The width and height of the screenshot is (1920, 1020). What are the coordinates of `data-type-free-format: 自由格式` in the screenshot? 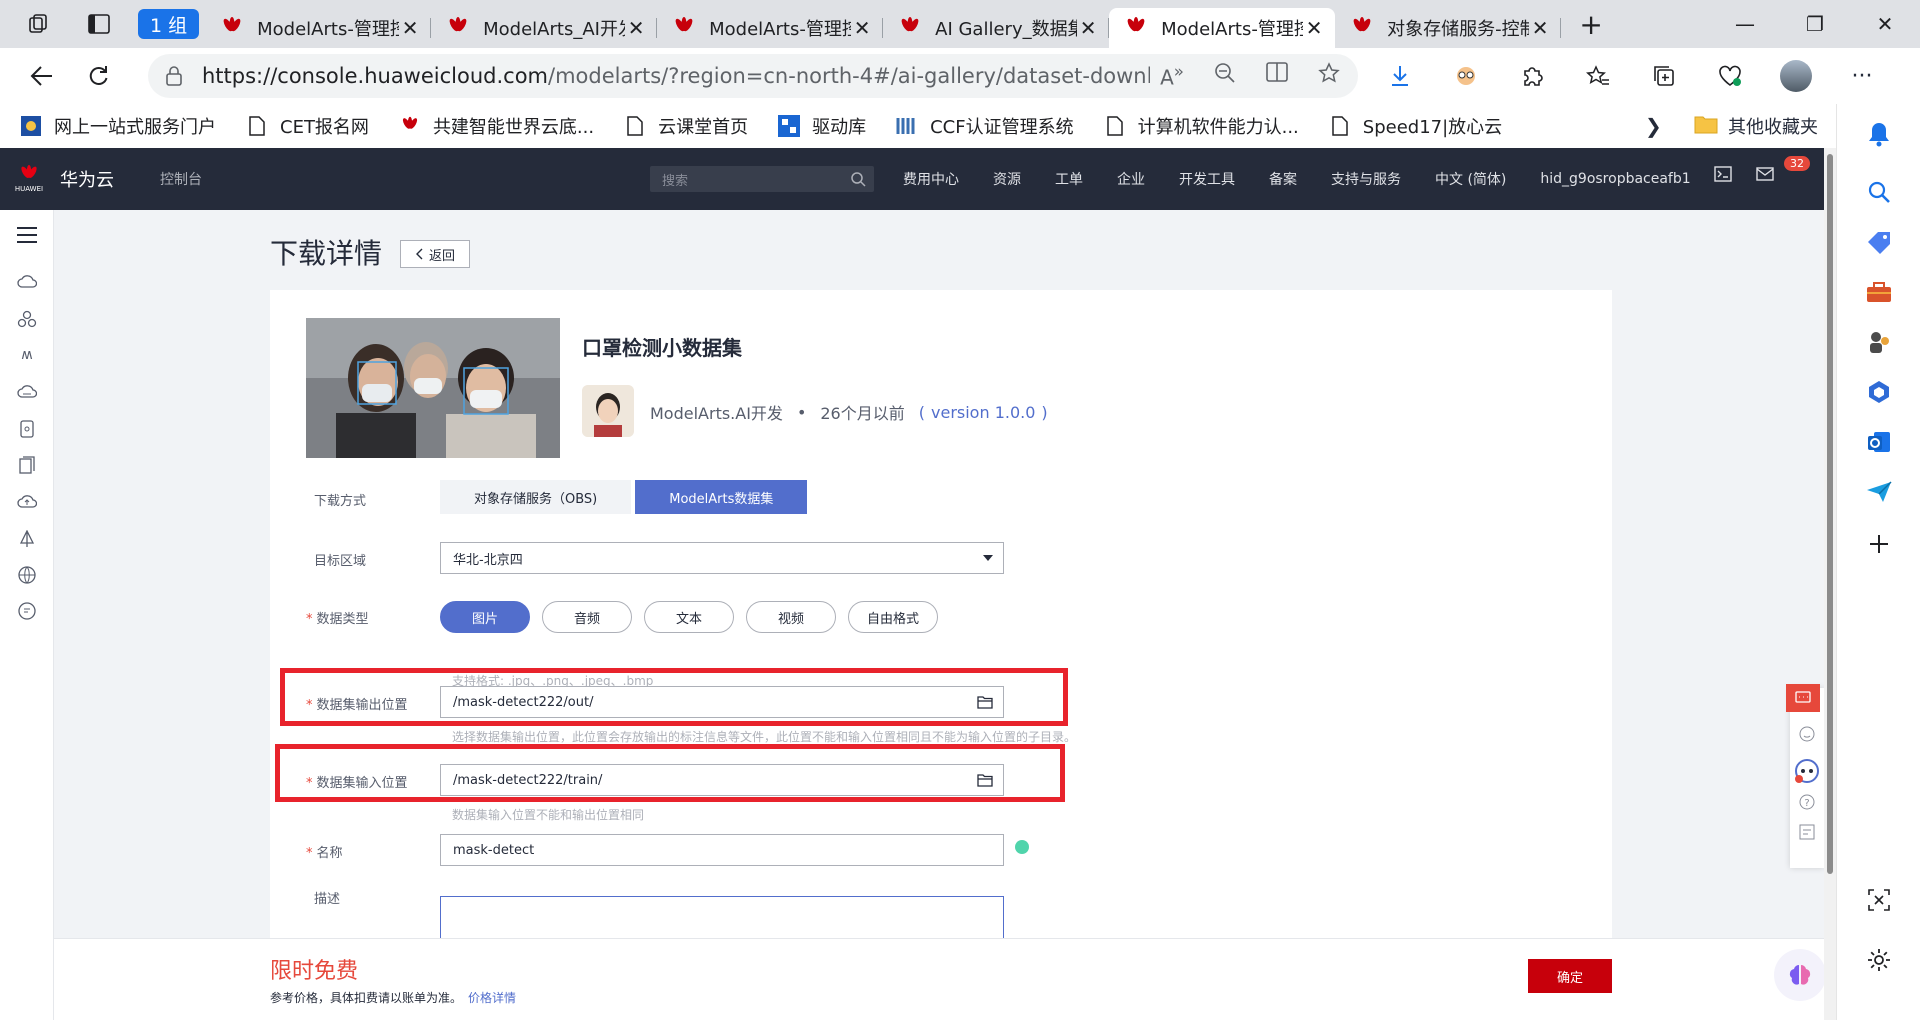 It's located at (893, 617).